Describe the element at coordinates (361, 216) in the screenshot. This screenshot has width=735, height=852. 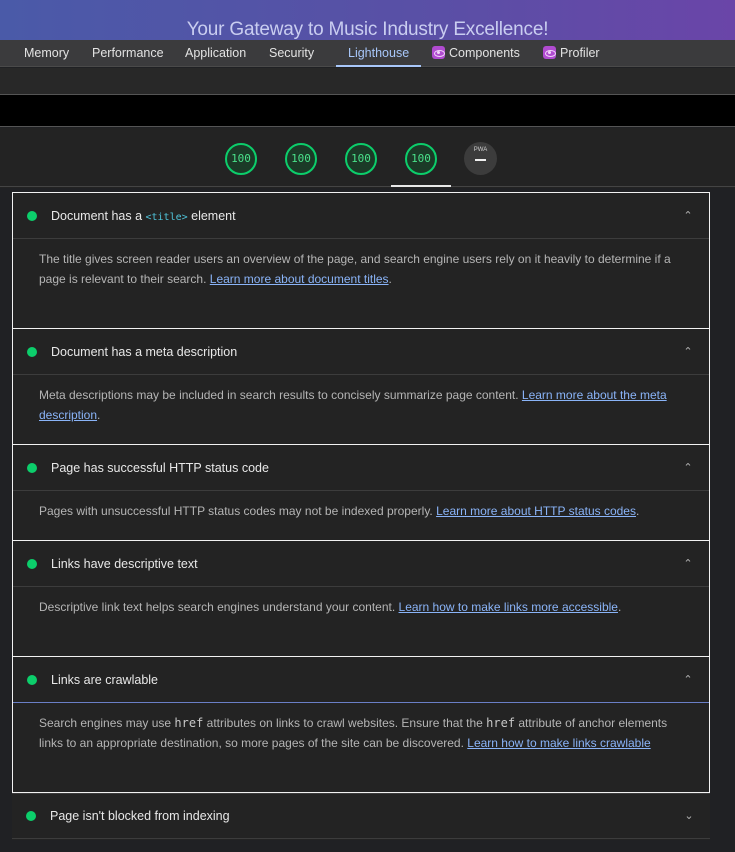
I see `audit-header: Document has a <title> element ⌃` at that location.